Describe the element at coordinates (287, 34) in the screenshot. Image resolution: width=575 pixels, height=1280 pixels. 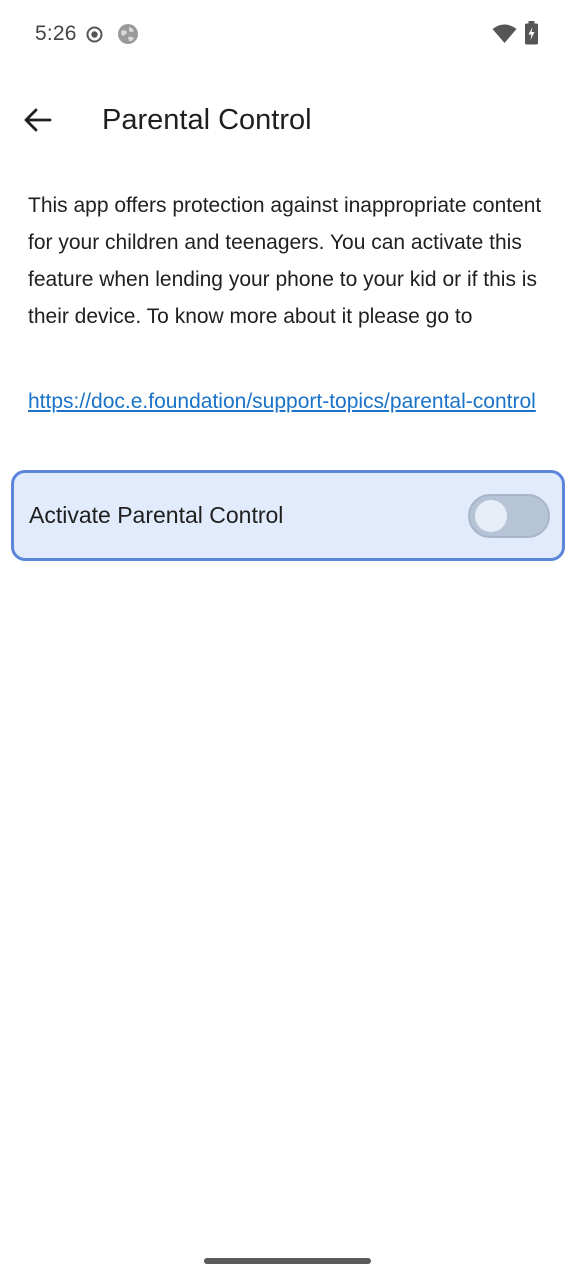
I see `status-bar: 5:26` at that location.